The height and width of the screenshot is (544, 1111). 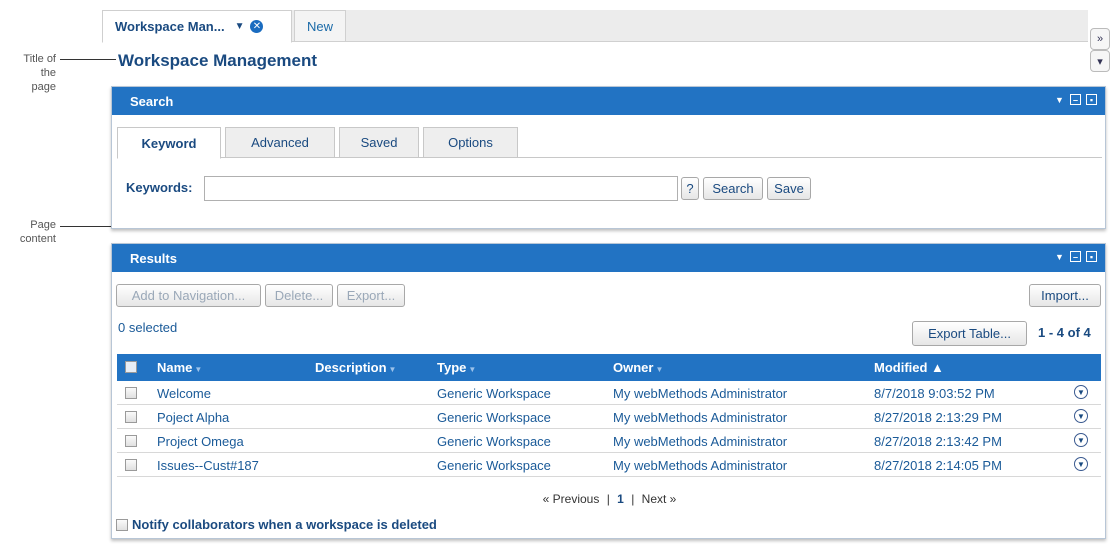 What do you see at coordinates (789, 188) in the screenshot?
I see `save-button: Save` at bounding box center [789, 188].